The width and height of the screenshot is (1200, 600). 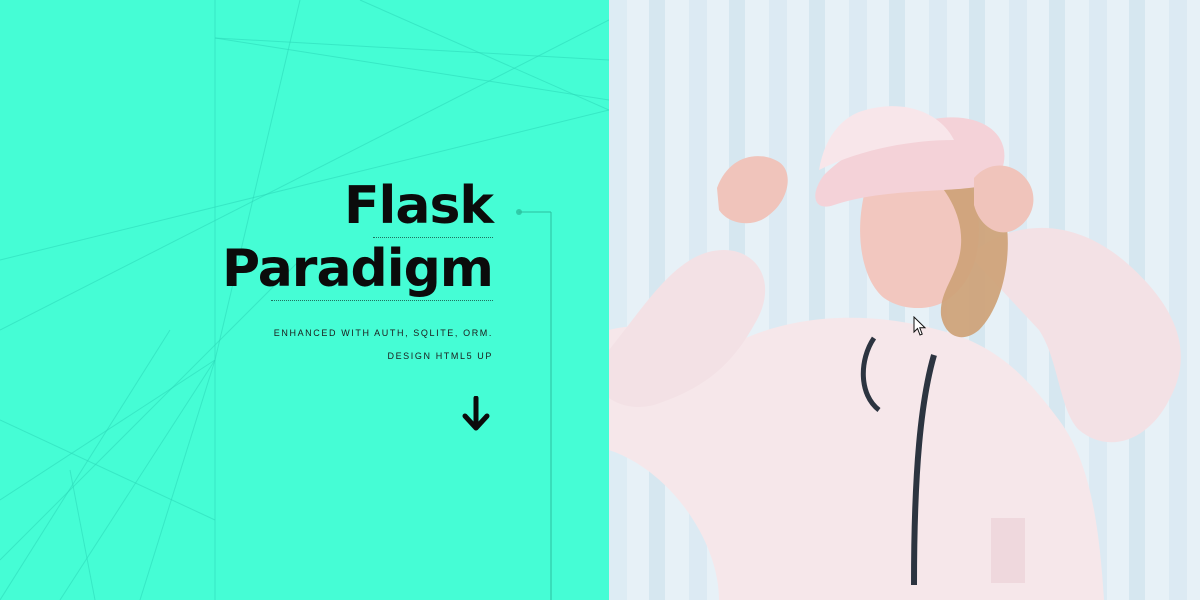 What do you see at coordinates (534, 404) in the screenshot?
I see `connector-line` at bounding box center [534, 404].